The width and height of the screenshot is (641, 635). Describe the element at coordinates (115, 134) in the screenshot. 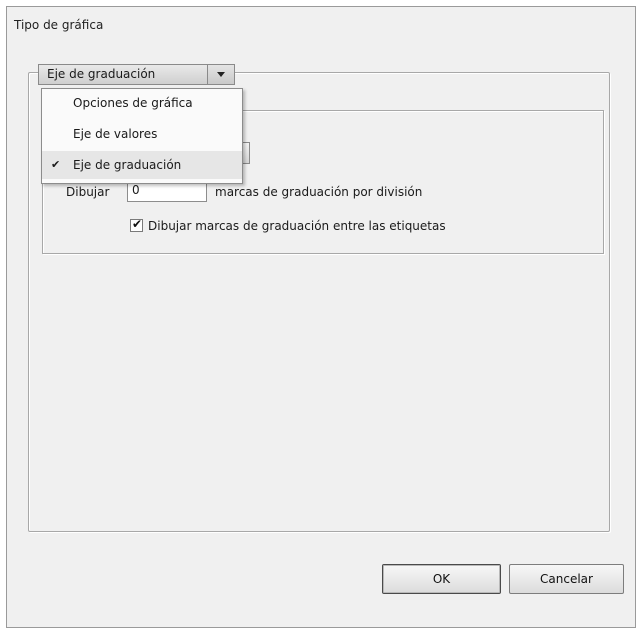

I see `menu-item-label: Eje de valores` at that location.